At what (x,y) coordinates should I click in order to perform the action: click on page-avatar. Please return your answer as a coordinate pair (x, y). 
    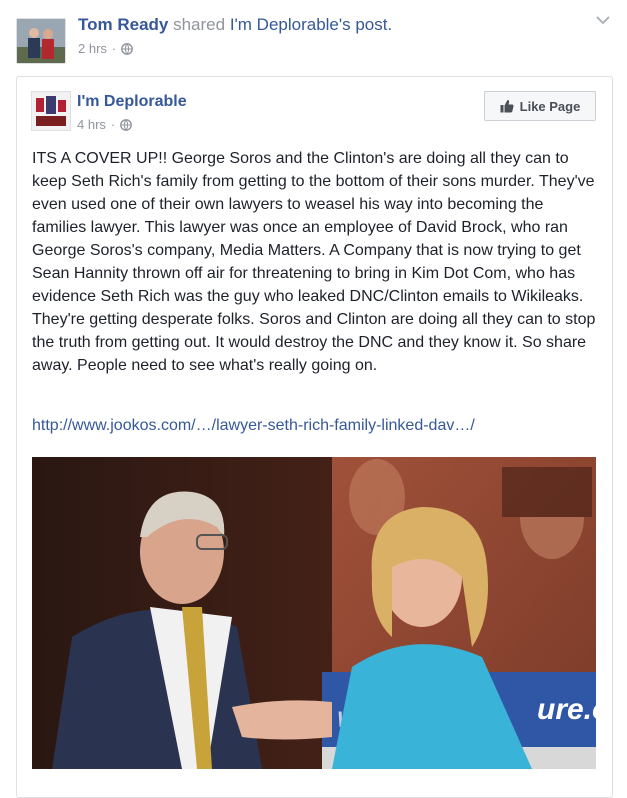
    Looking at the image, I should click on (51, 111).